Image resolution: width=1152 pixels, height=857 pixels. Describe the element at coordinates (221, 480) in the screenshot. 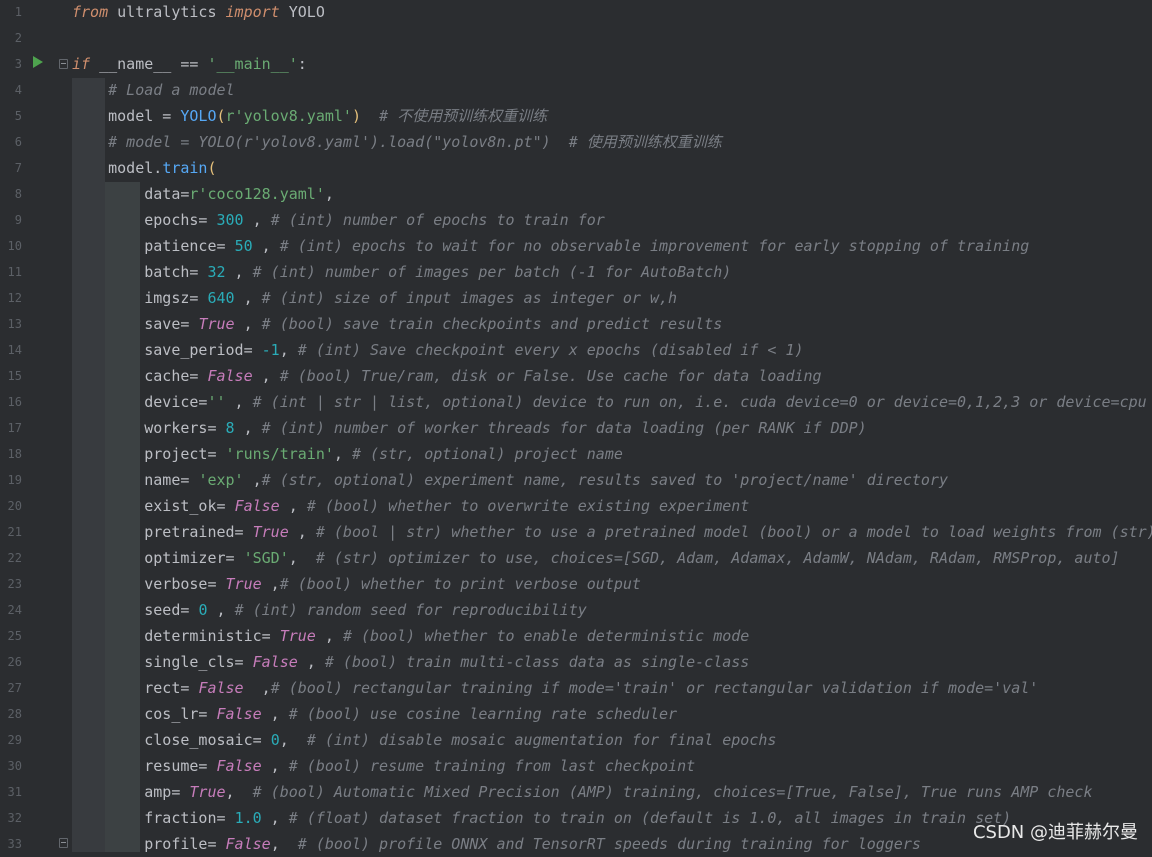

I see `code-token: 'exp'` at that location.